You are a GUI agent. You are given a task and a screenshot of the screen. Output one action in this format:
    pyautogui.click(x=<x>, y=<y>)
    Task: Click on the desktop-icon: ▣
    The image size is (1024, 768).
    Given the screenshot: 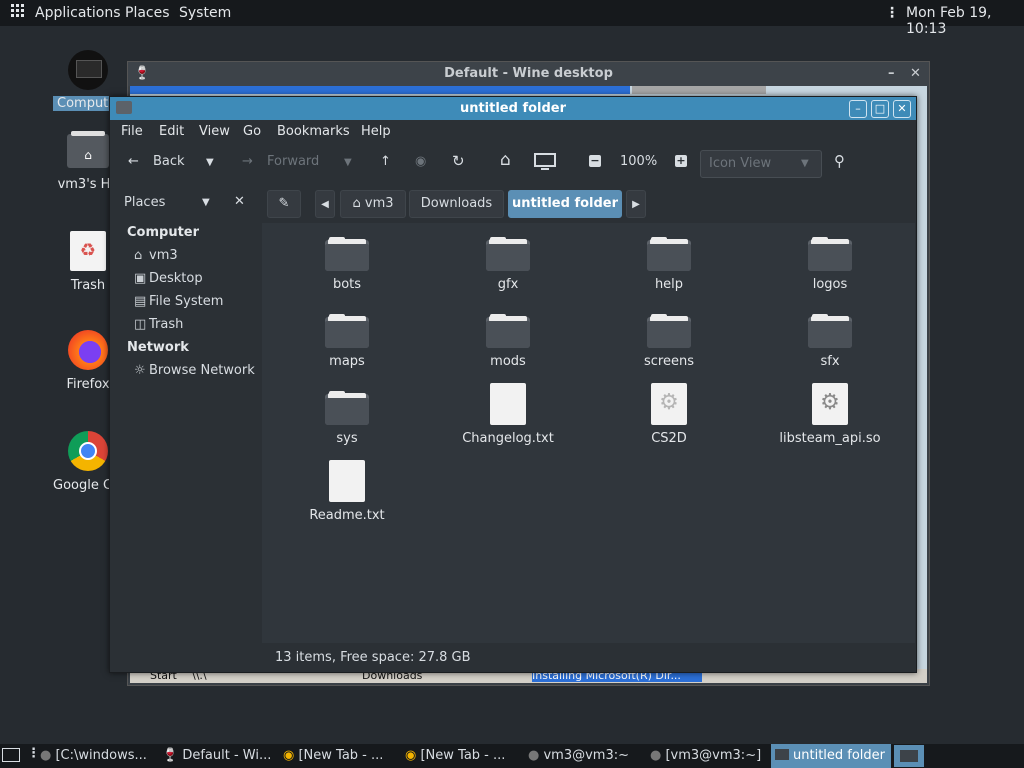 What is the action you would take?
    pyautogui.click(x=140, y=278)
    